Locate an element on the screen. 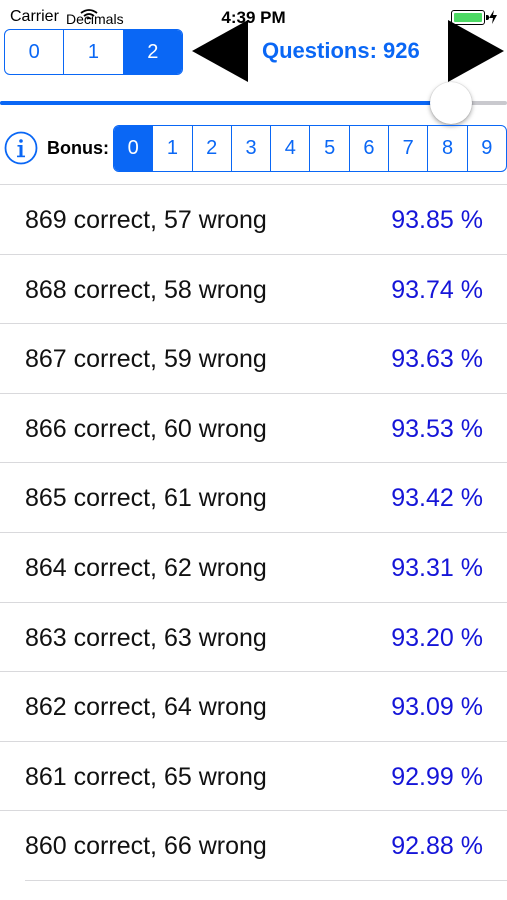 Image resolution: width=507 pixels, height=900 pixels. result-counts: 861 correct, 65 wrong is located at coordinates (146, 776).